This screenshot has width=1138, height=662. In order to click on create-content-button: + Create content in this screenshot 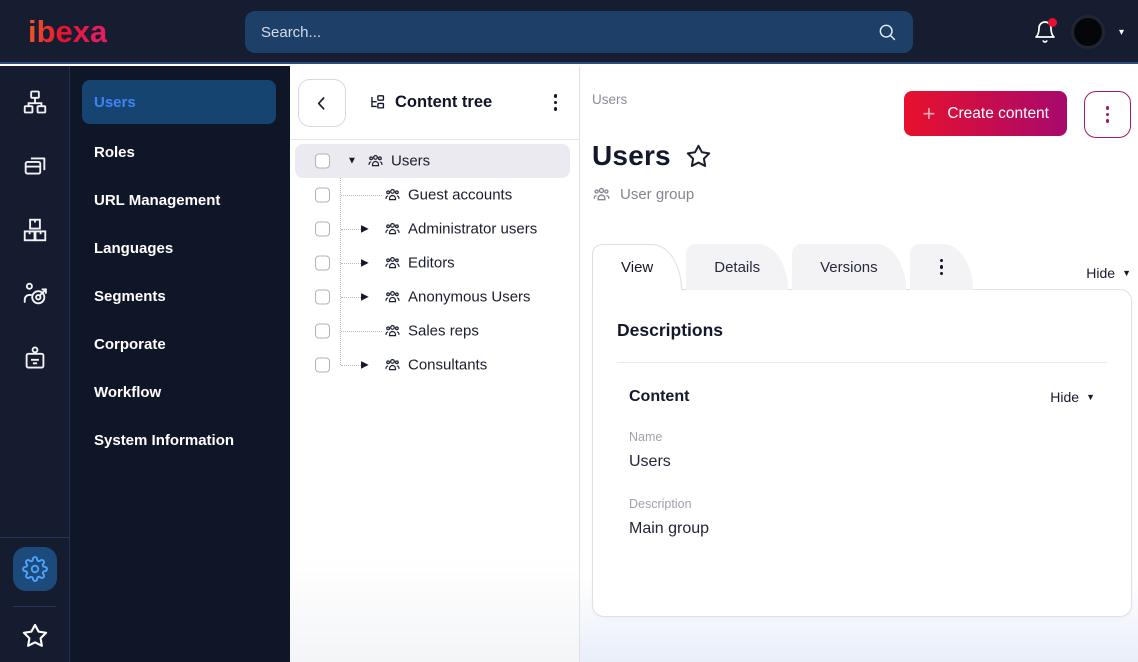, I will do `click(985, 113)`.